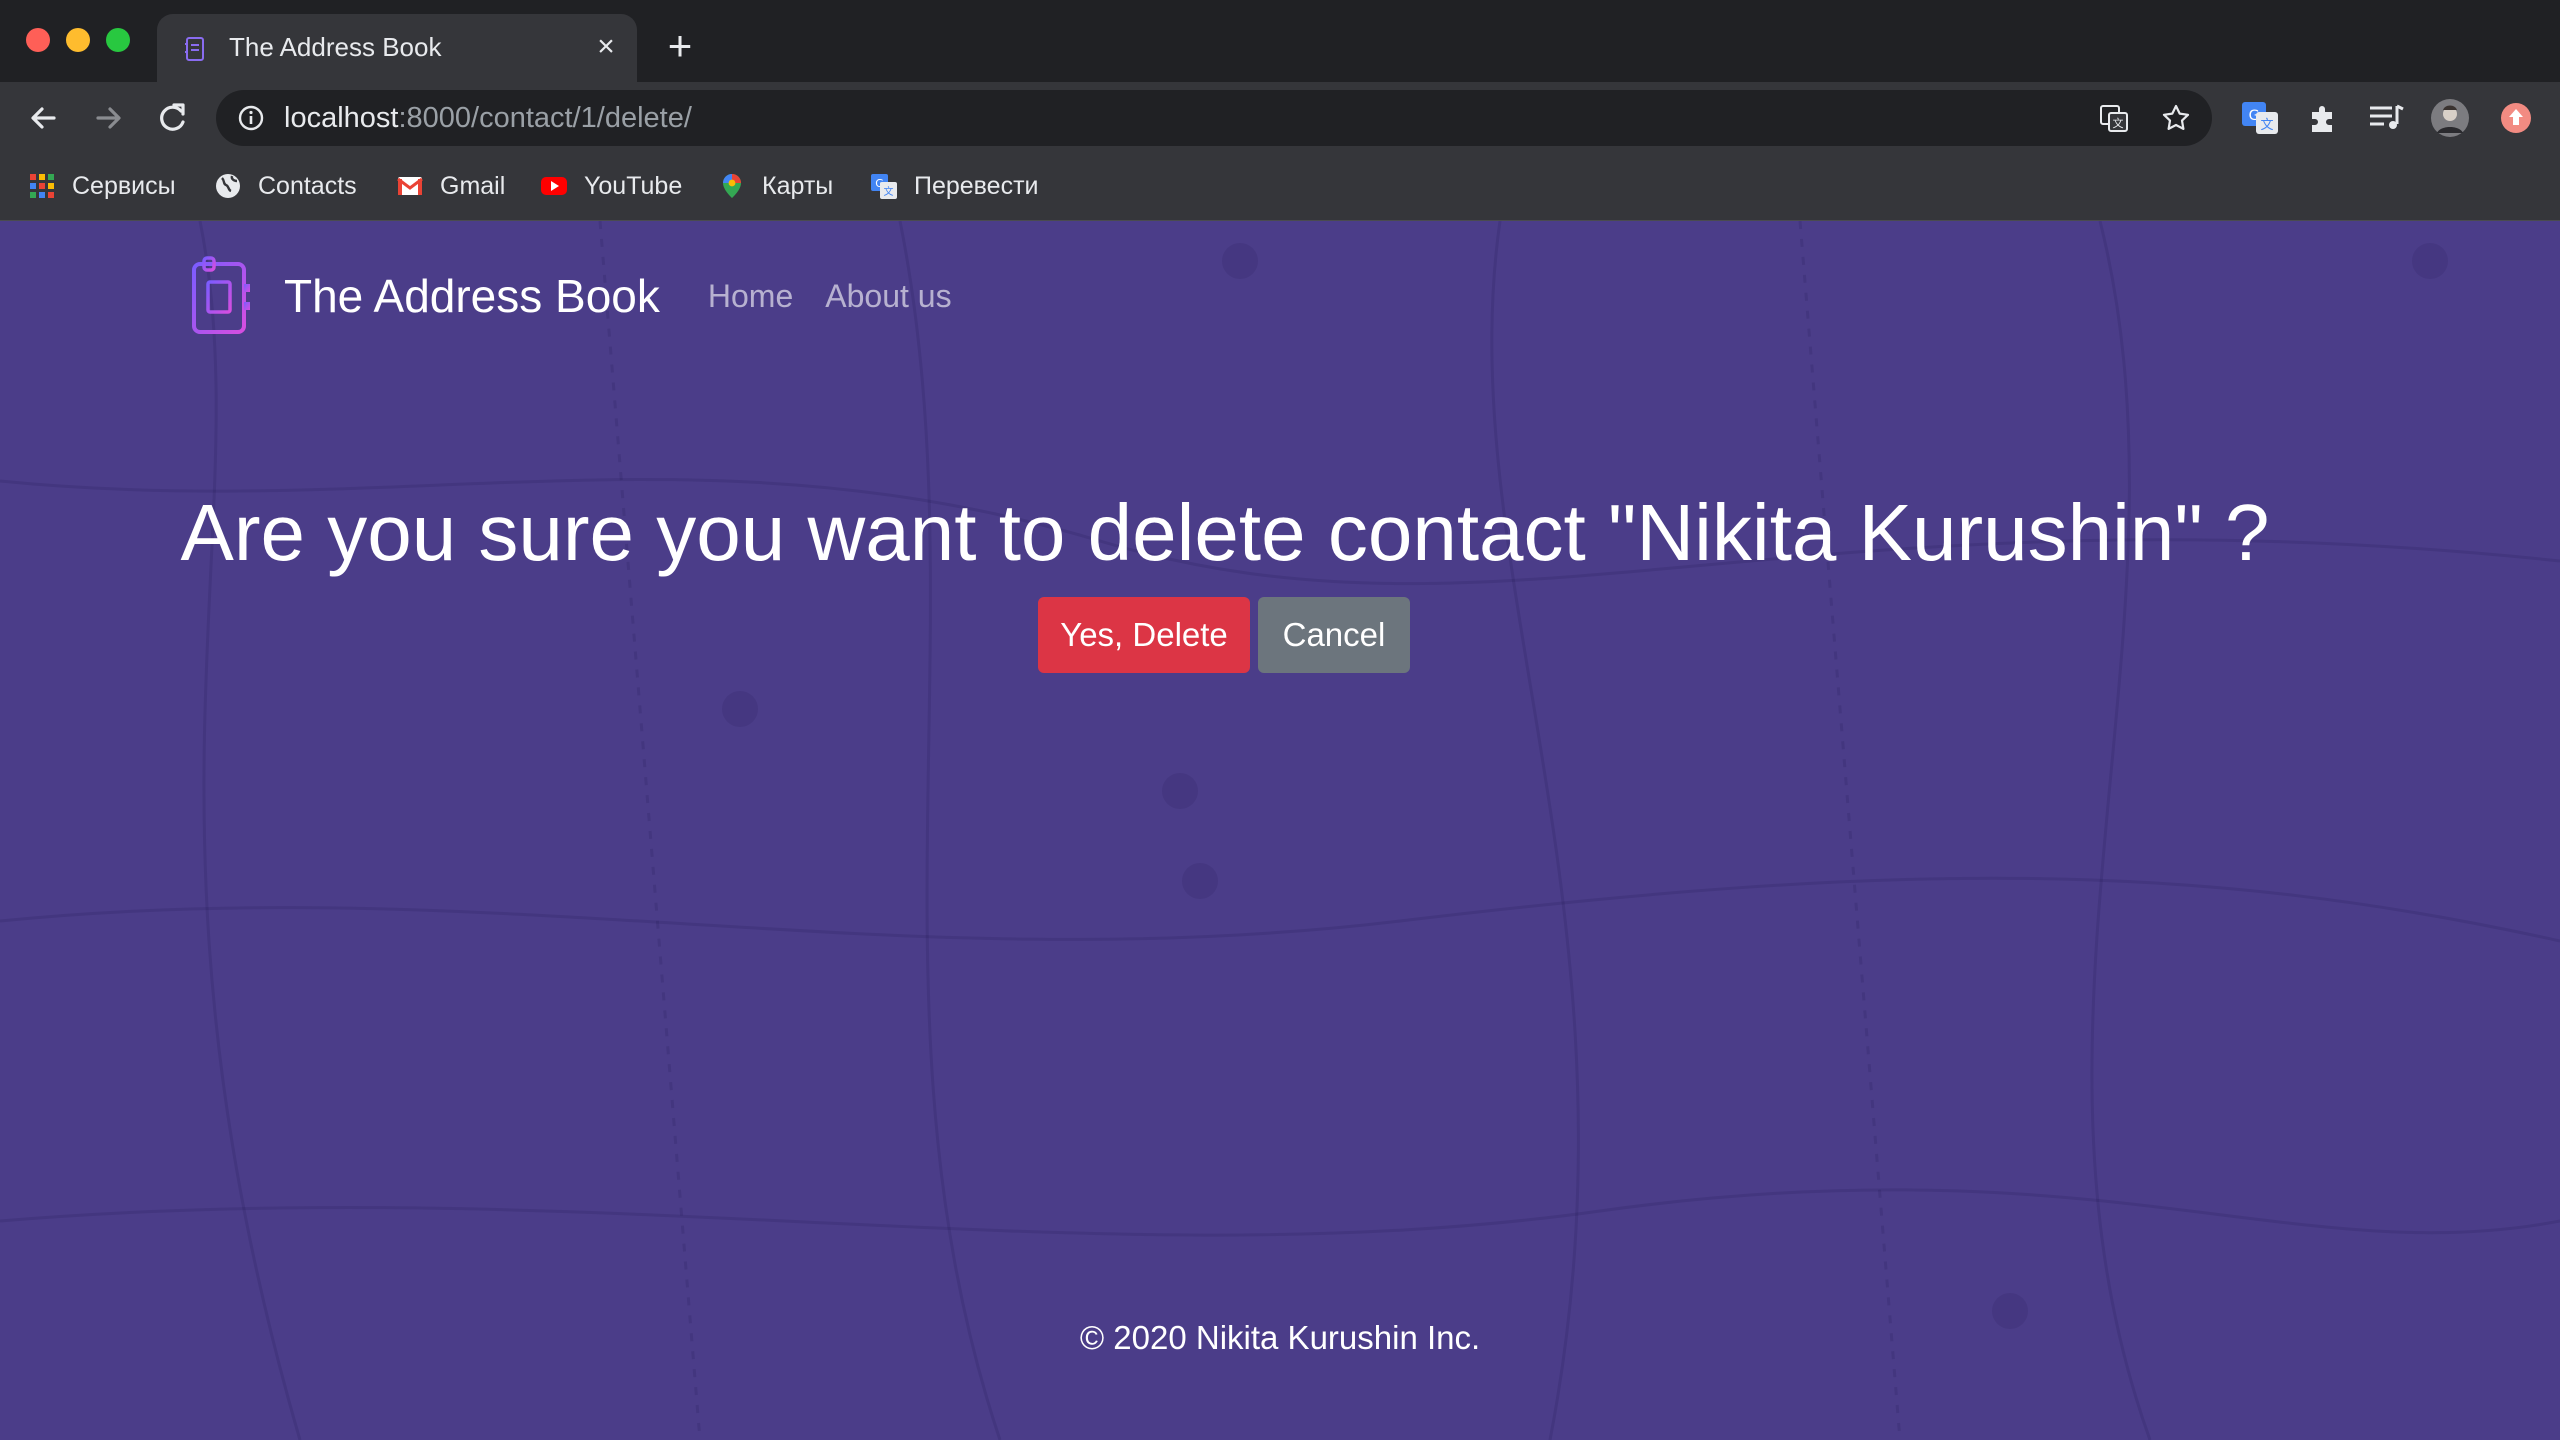  What do you see at coordinates (42, 186) in the screenshot?
I see `apps-grid-icon` at bounding box center [42, 186].